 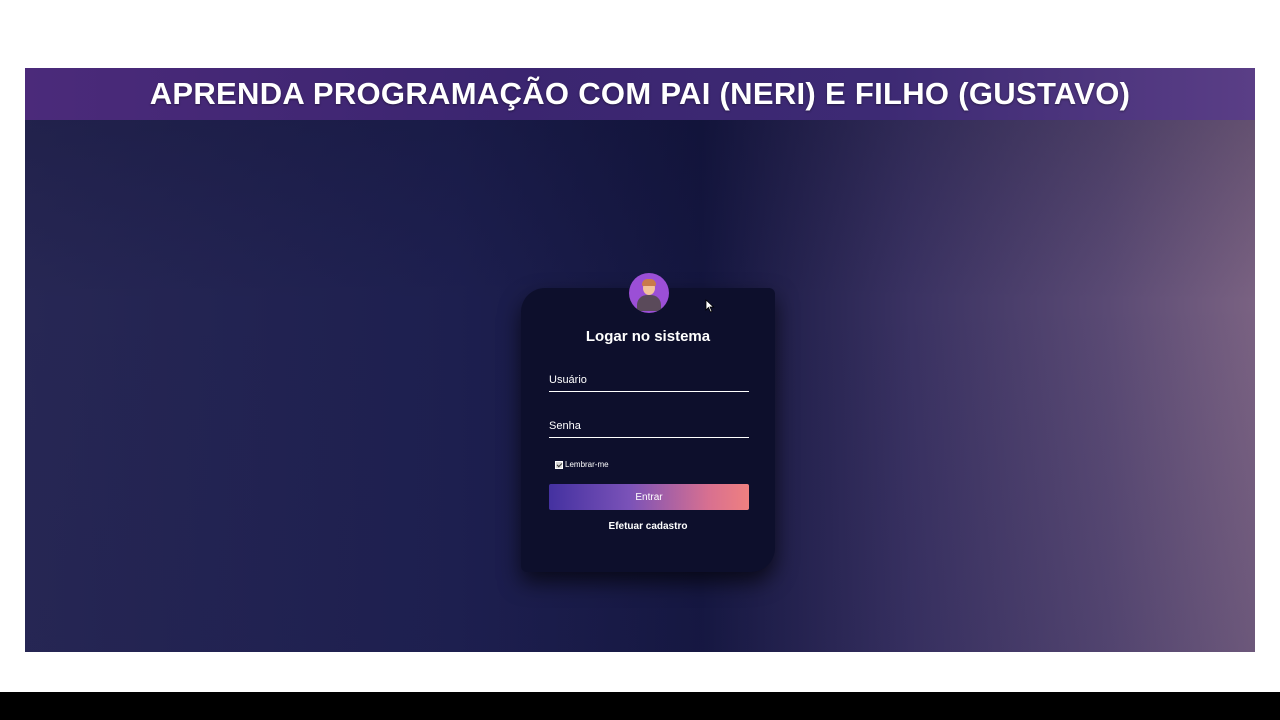 I want to click on mouse-cursor-icon, so click(x=710, y=306).